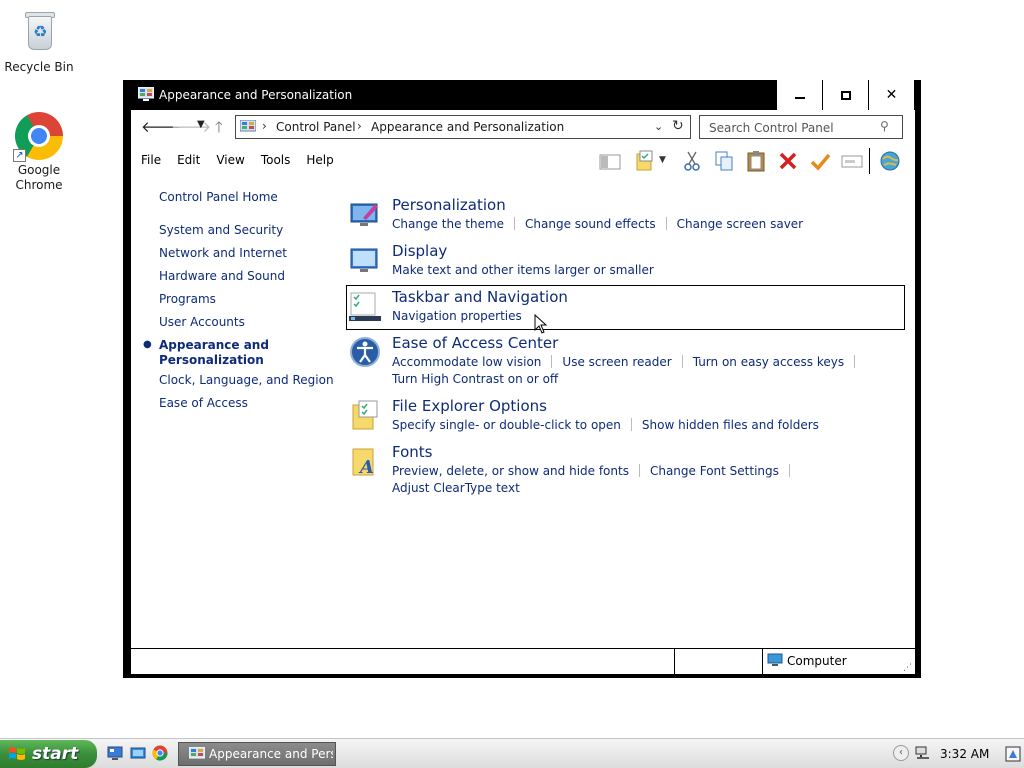  What do you see at coordinates (363, 462) in the screenshot?
I see `fonts-icon: A` at bounding box center [363, 462].